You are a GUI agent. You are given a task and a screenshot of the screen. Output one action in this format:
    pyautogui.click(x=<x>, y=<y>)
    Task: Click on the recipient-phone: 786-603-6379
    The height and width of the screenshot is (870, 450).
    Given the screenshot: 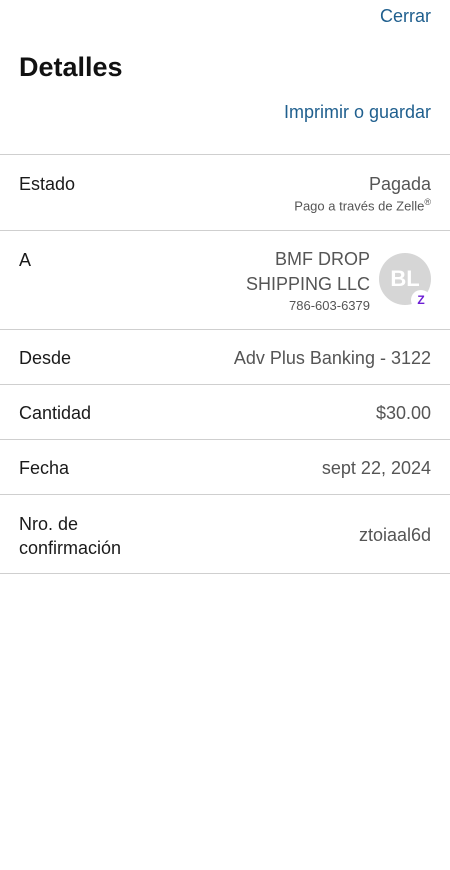 What is the action you would take?
    pyautogui.click(x=329, y=305)
    